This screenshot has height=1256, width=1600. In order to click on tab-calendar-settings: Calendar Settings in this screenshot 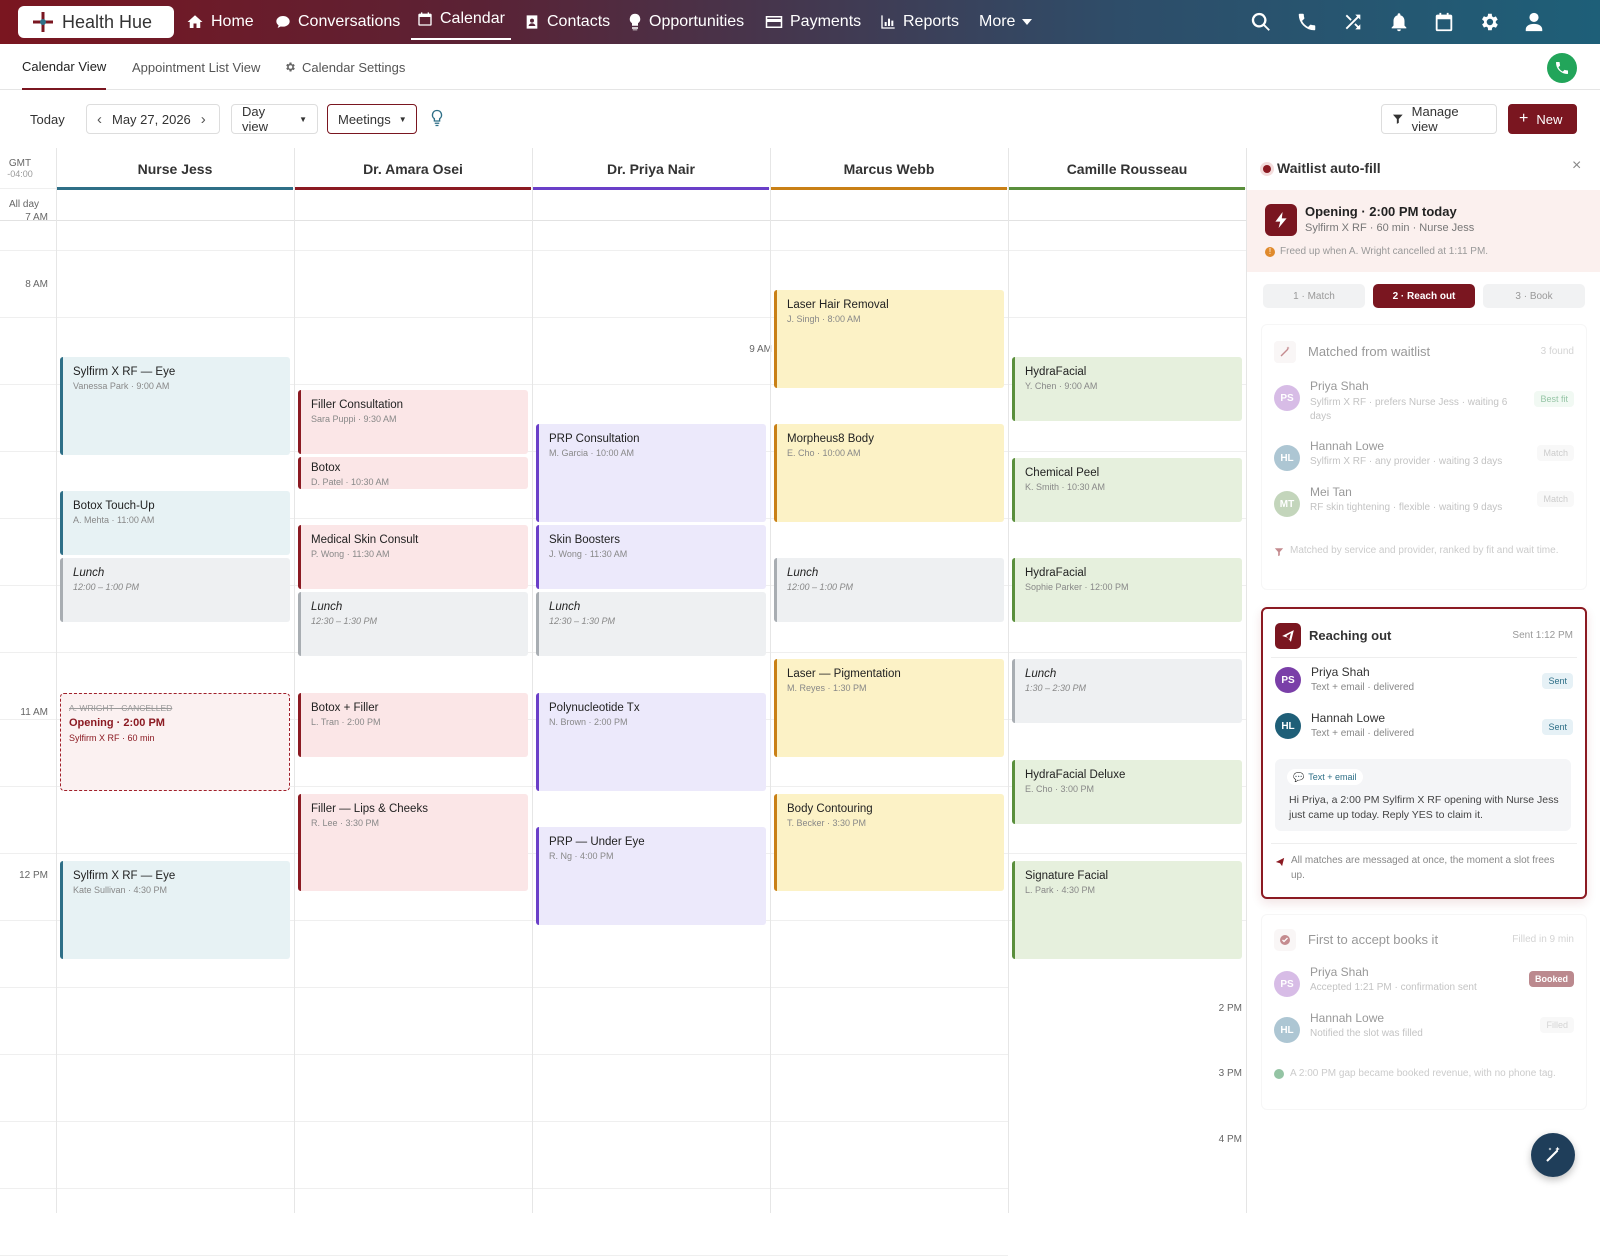, I will do `click(344, 67)`.